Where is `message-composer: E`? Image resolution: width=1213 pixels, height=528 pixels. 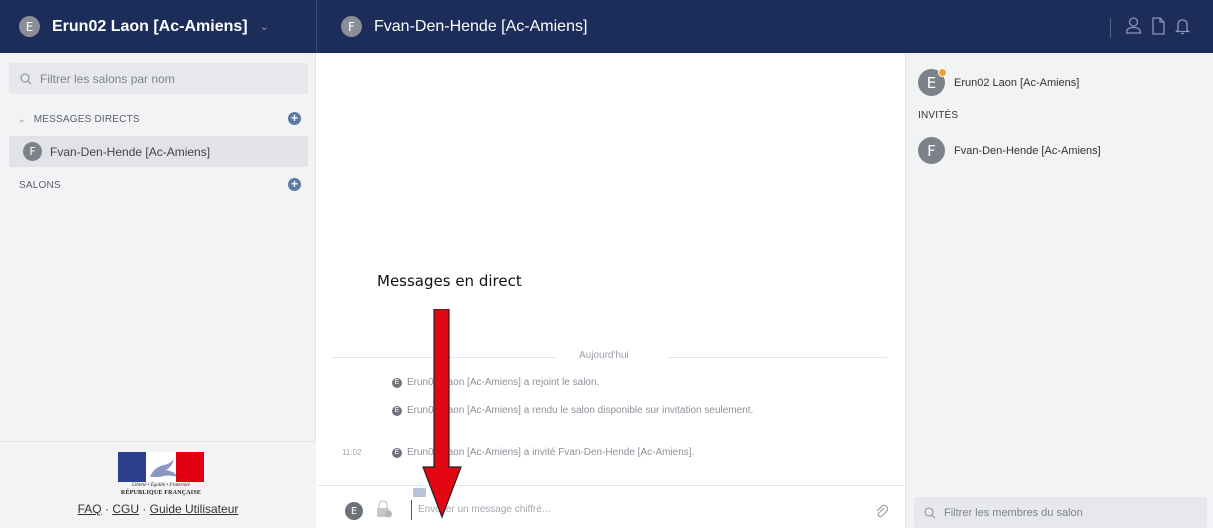
message-composer: E is located at coordinates (610, 506).